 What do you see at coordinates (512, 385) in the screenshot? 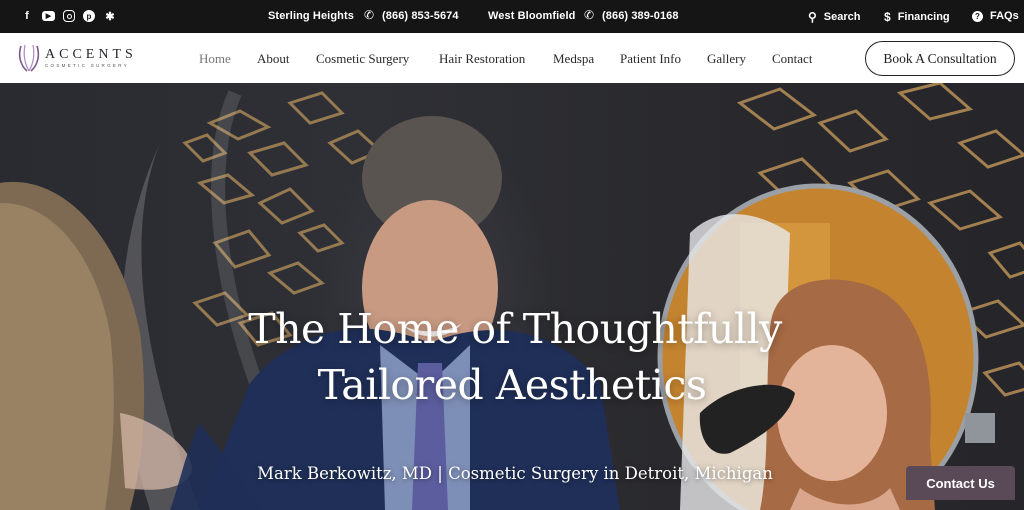
I see `hero-headline-line-2: Tailored Aesthetics` at bounding box center [512, 385].